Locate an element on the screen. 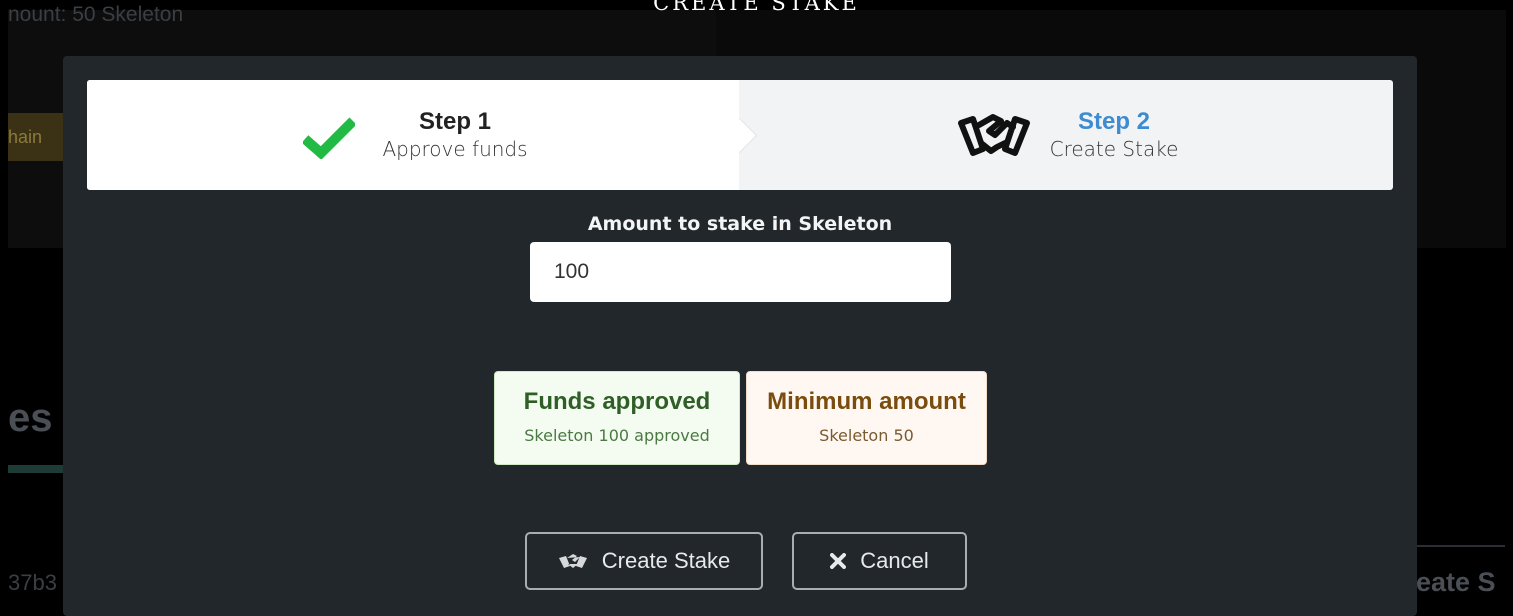  step-2-title: Step 2 is located at coordinates (1114, 121).